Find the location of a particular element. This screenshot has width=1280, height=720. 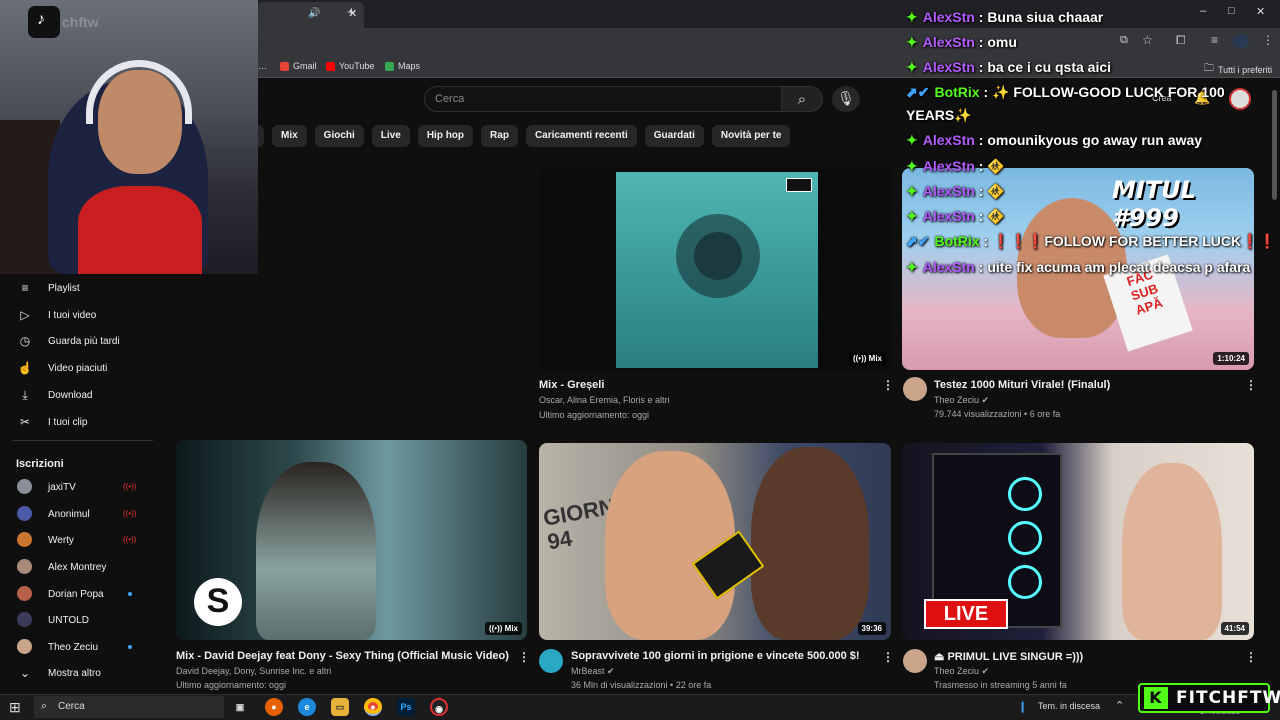

chip-caricamenti-recenti: Caricamenti recenti is located at coordinates (581, 136).